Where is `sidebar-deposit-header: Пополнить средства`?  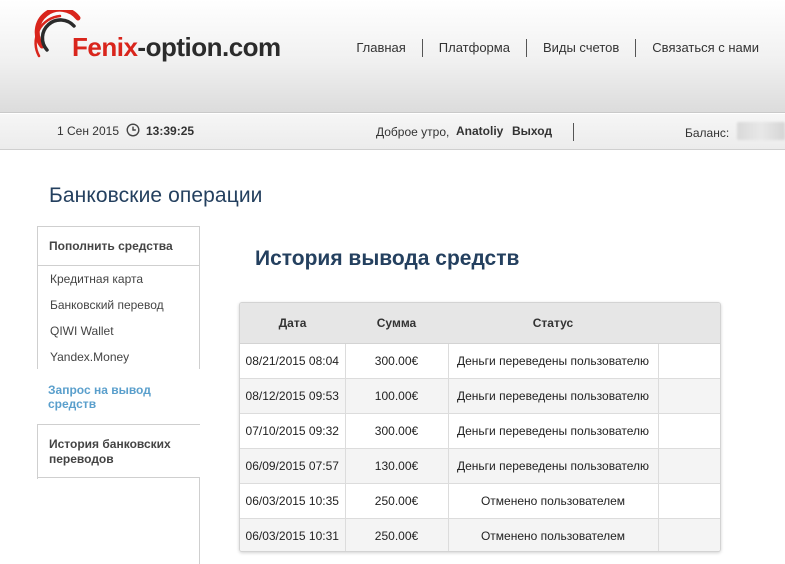
sidebar-deposit-header: Пополнить средства is located at coordinates (118, 246).